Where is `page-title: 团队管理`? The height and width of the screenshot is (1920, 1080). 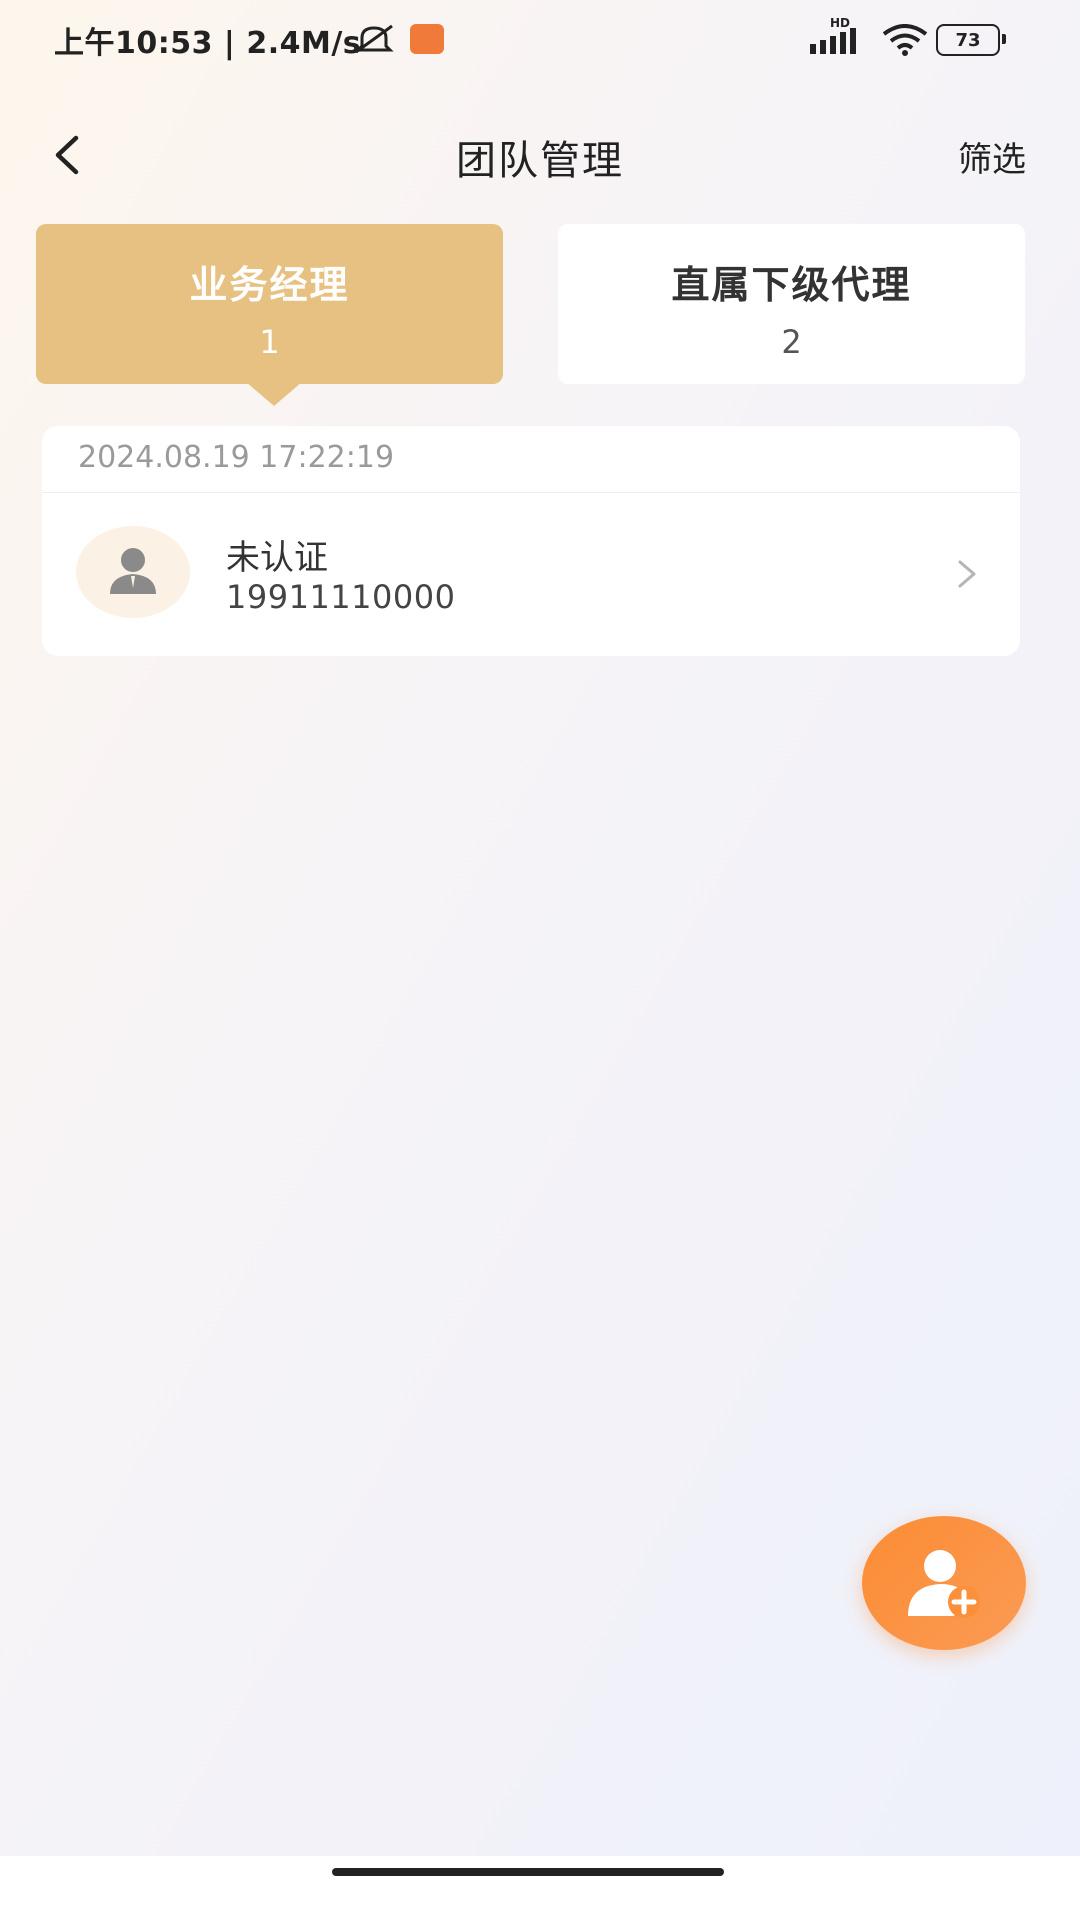
page-title: 团队管理 is located at coordinates (540, 161).